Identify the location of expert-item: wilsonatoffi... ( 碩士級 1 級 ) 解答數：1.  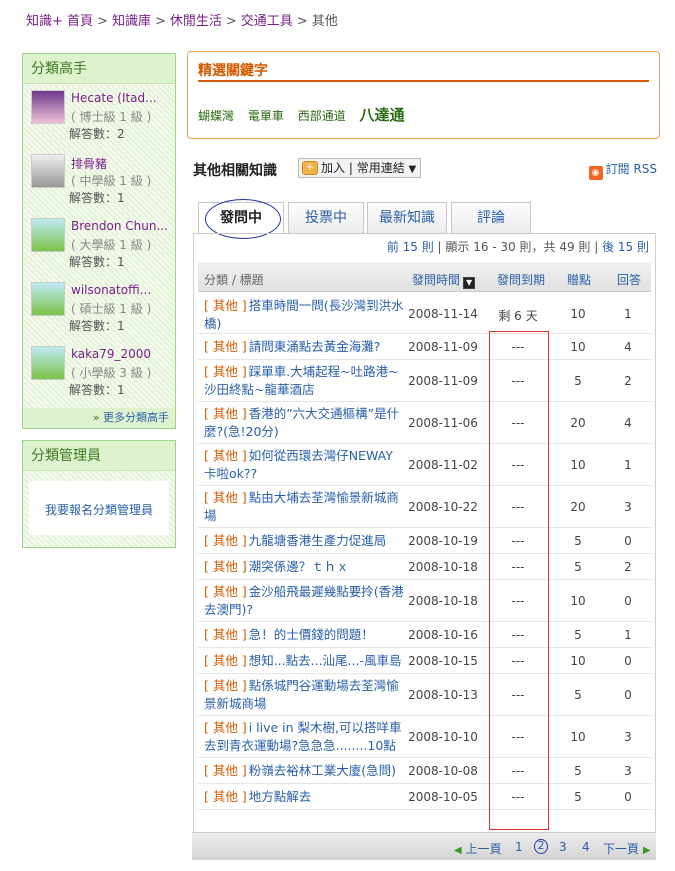
(101, 312).